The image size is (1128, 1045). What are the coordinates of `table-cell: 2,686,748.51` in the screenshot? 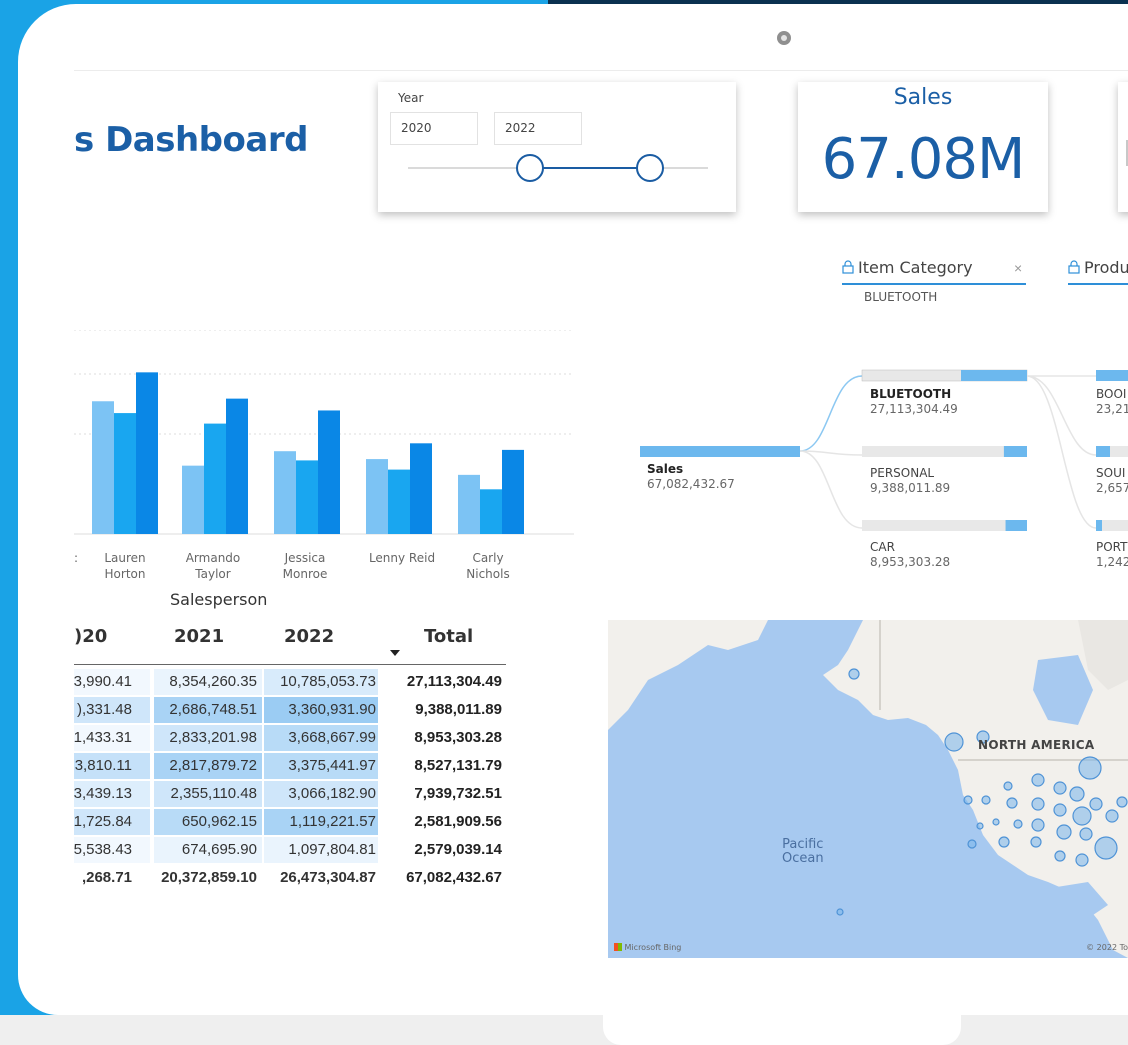 It's located at (213, 709).